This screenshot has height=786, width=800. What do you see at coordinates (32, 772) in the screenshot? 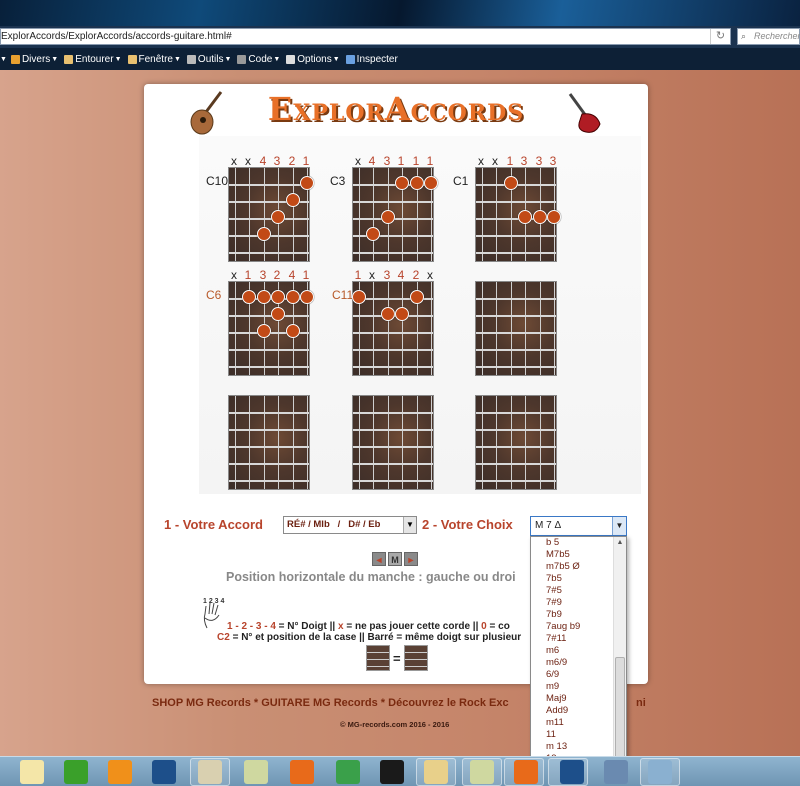
I see `notepad-icon` at bounding box center [32, 772].